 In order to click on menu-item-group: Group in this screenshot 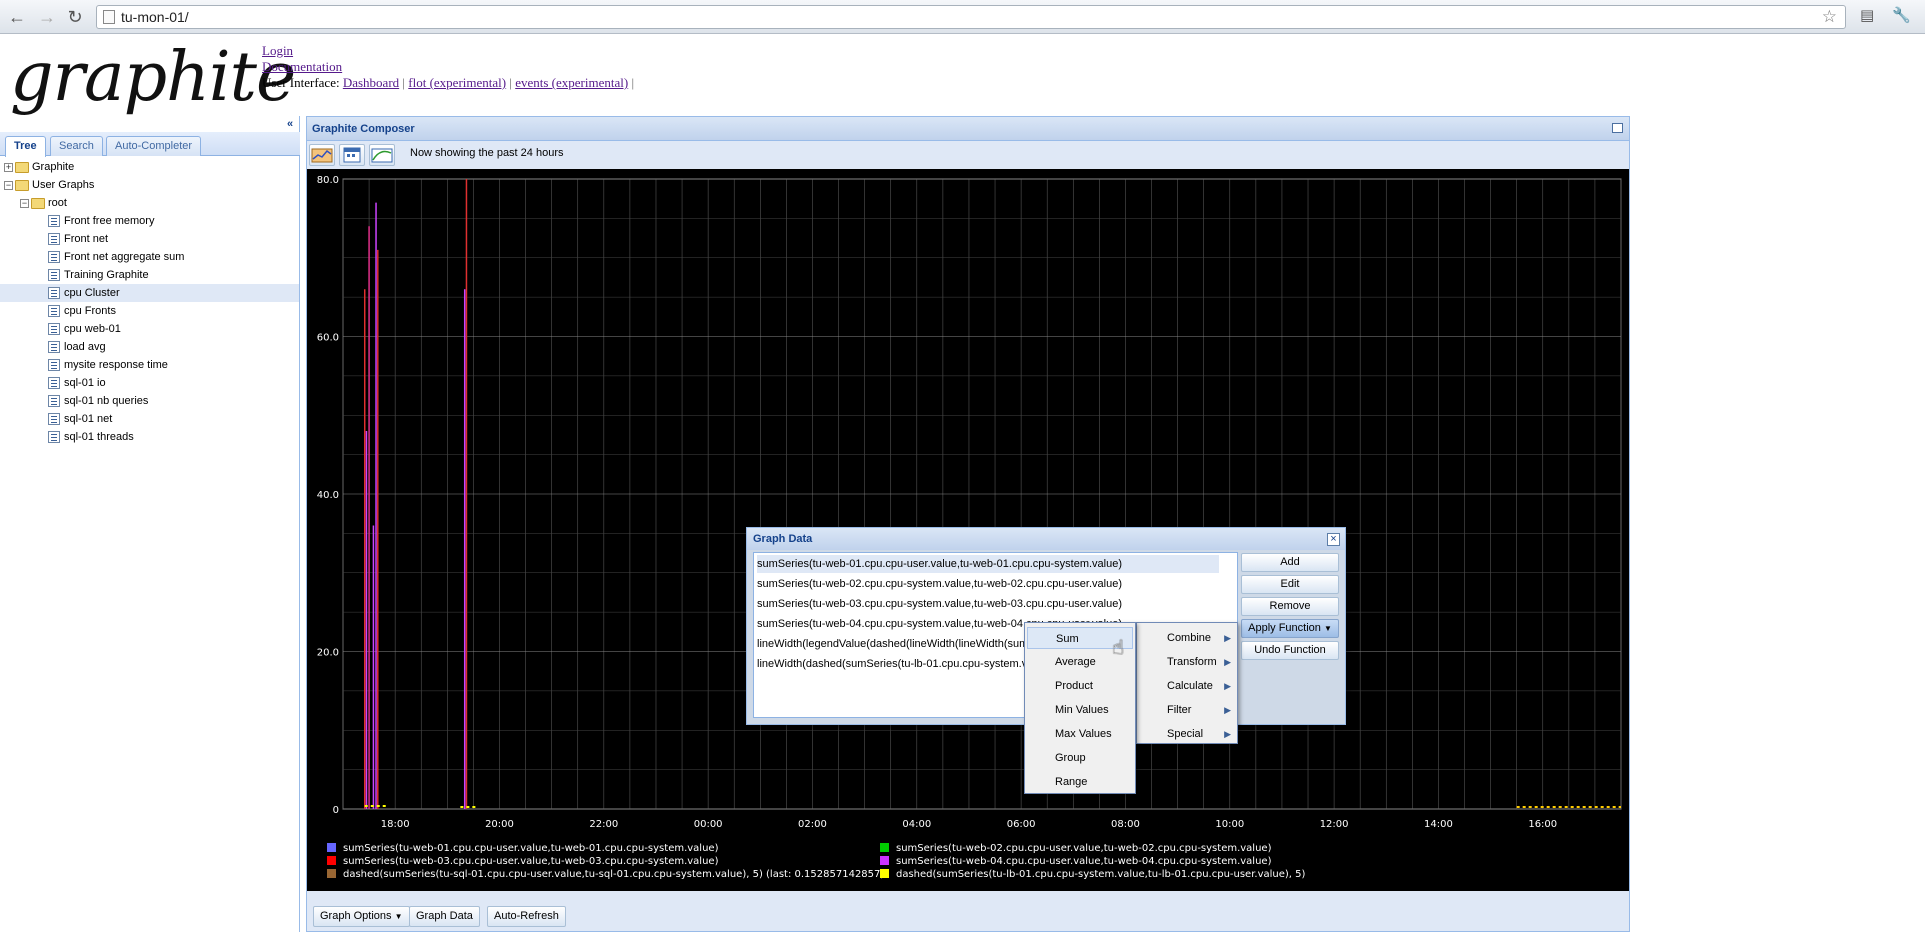, I will do `click(1080, 758)`.